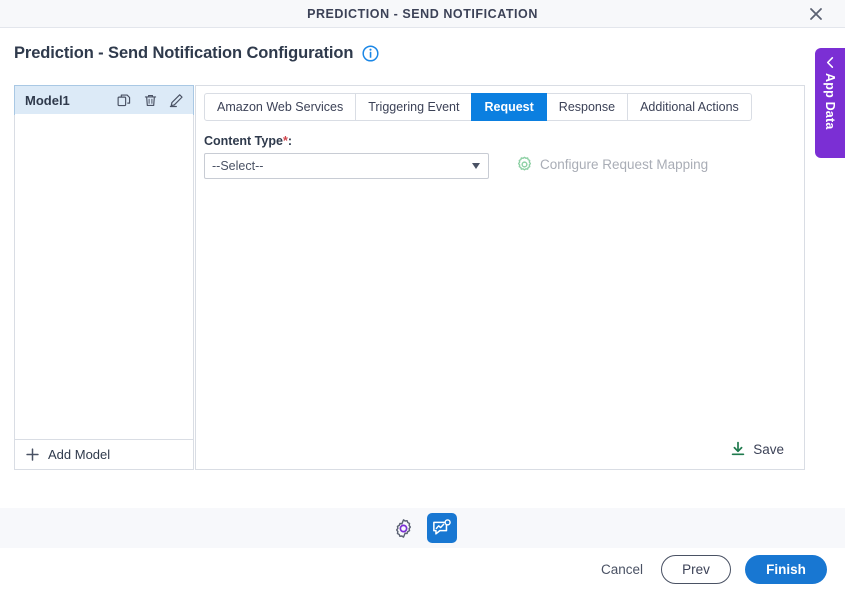 Image resolution: width=845 pixels, height=592 pixels. Describe the element at coordinates (176, 100) in the screenshot. I see `edit-icon` at that location.